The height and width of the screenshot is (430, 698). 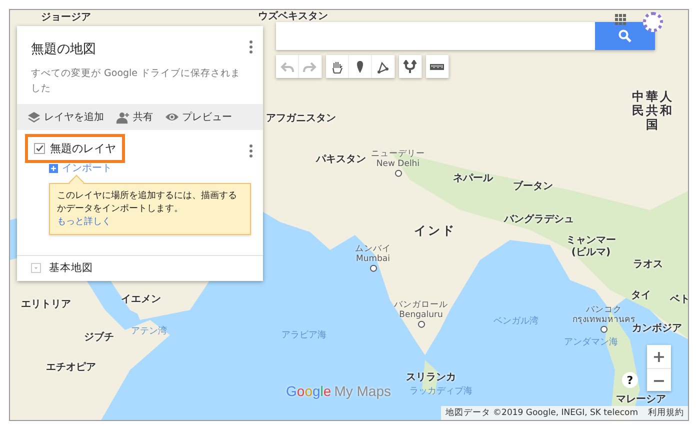 I want to click on line-tool-button, so click(x=383, y=66).